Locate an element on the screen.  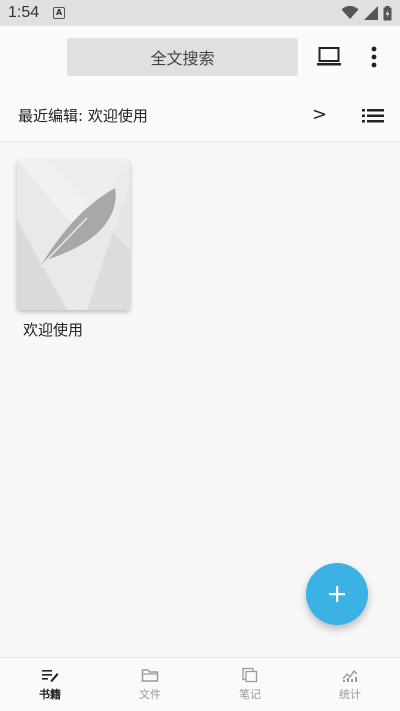
nav-label-notes: 笔记 is located at coordinates (250, 694).